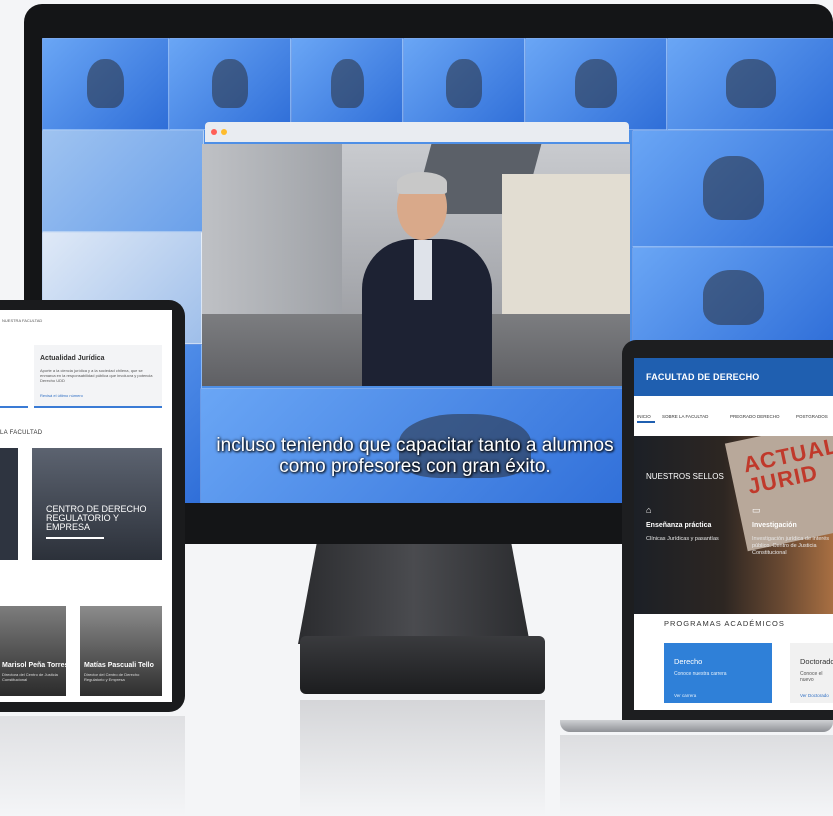 This screenshot has width=833, height=816. What do you see at coordinates (724, 623) in the screenshot?
I see `programs-title: PROGRAMAS ACADÉMICOS` at bounding box center [724, 623].